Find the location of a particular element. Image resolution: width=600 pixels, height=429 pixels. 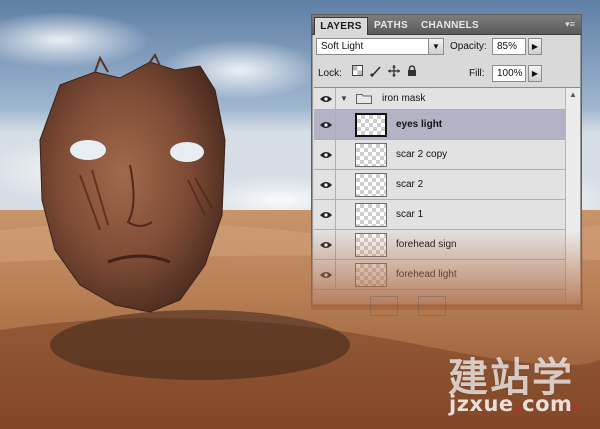

lock-paint-icon is located at coordinates (376, 72).